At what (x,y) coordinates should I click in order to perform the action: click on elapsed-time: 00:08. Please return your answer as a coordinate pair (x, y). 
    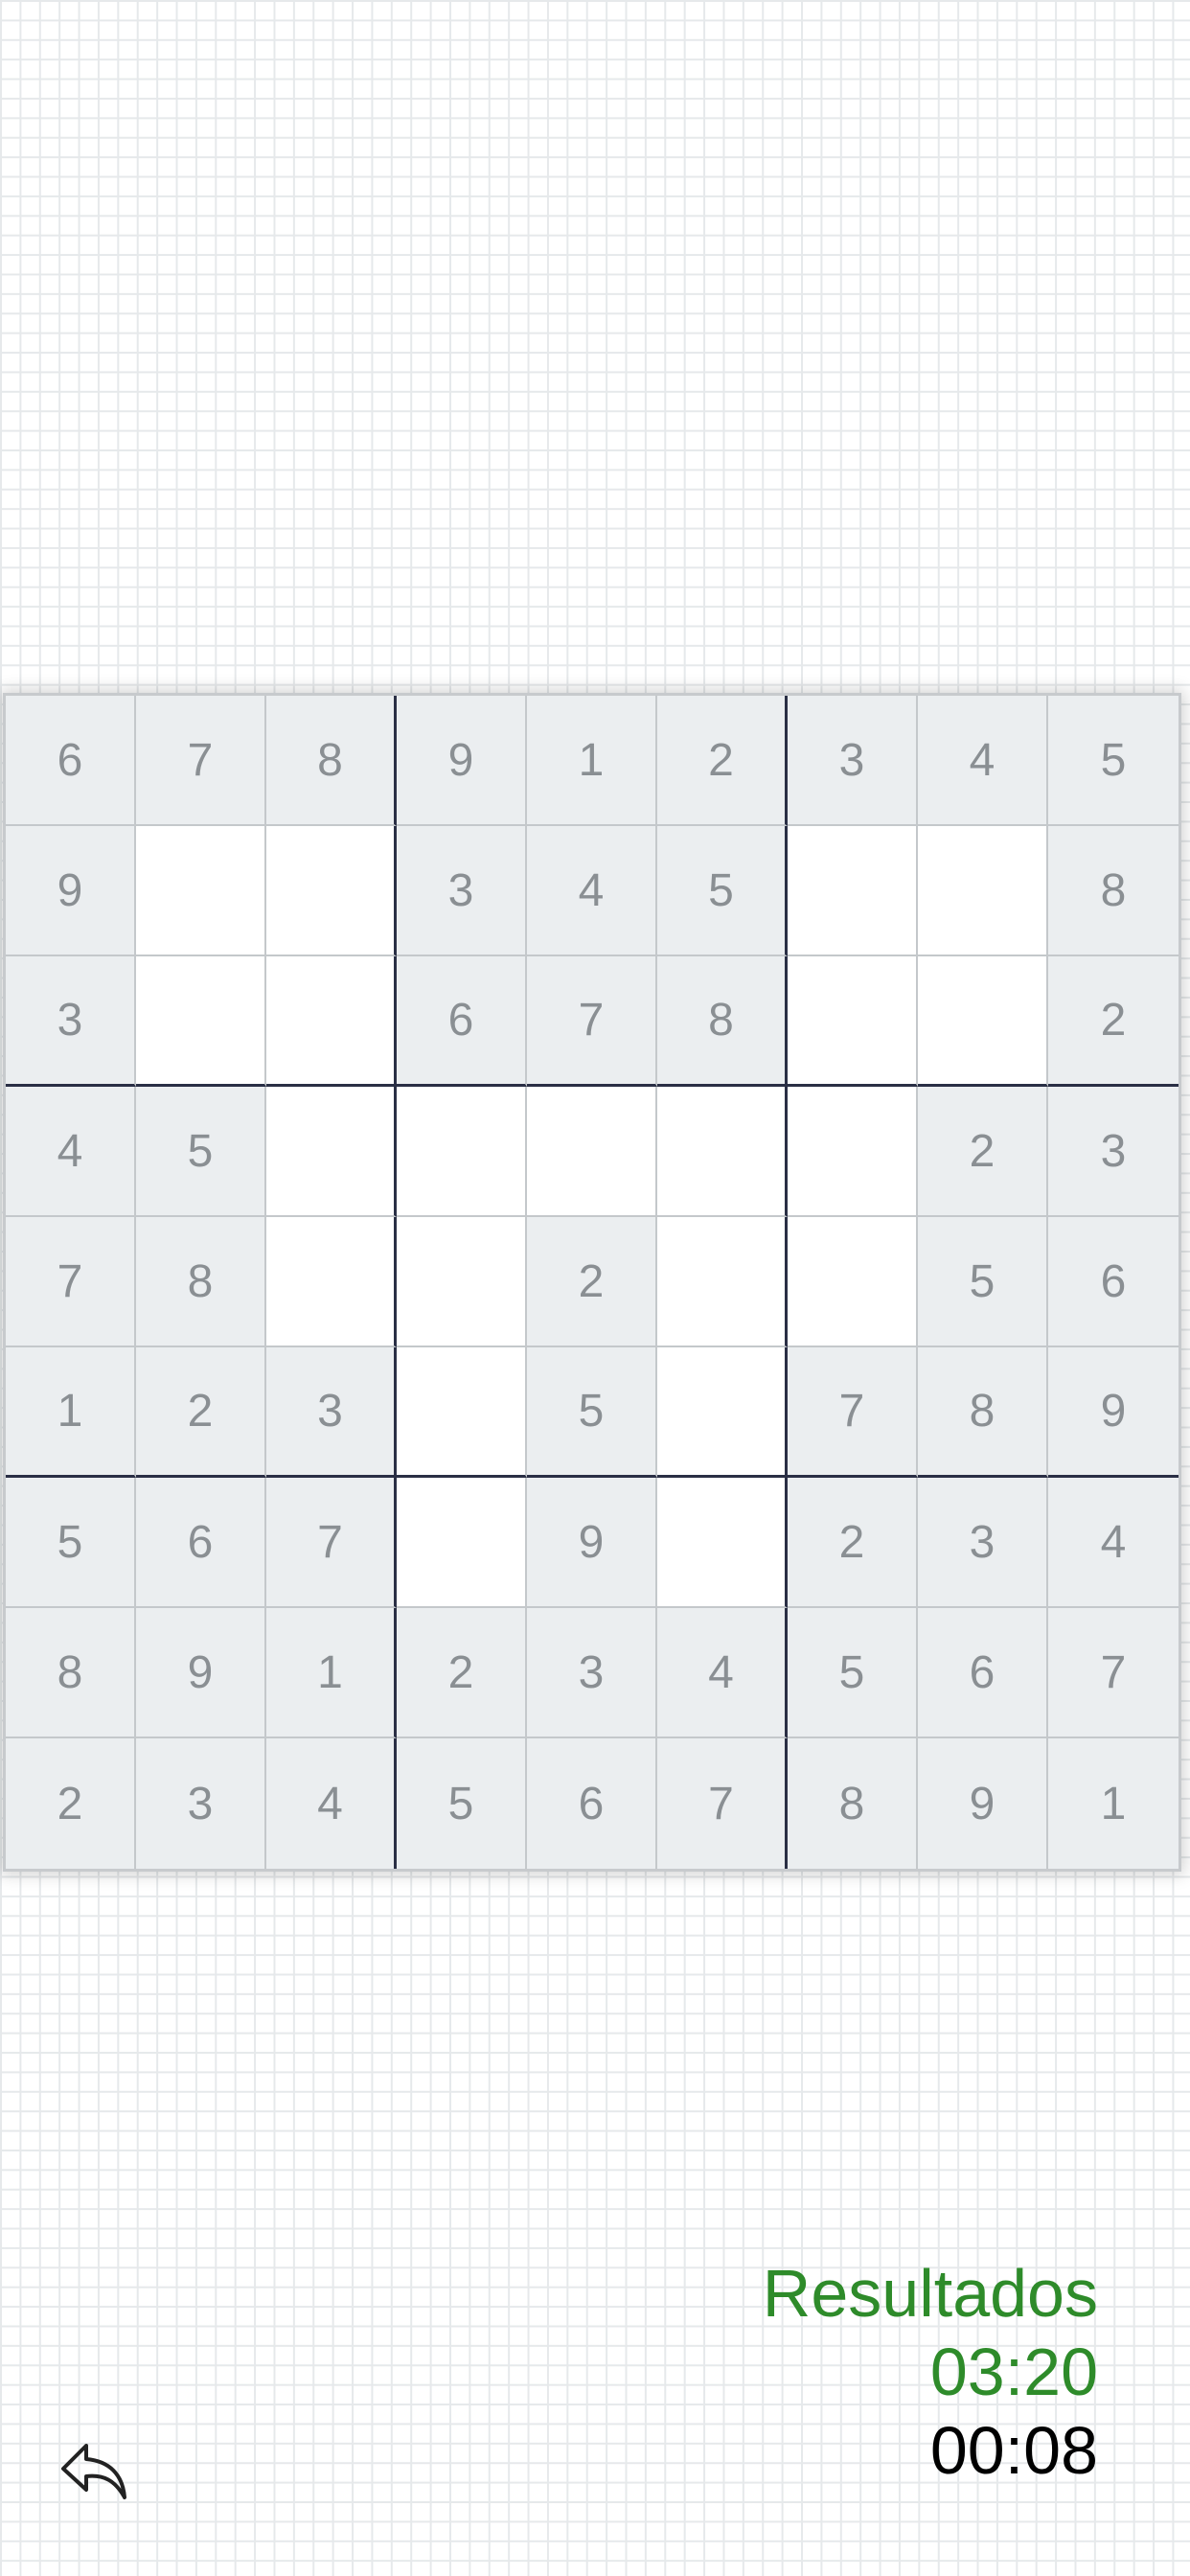
    Looking at the image, I should click on (1014, 2450).